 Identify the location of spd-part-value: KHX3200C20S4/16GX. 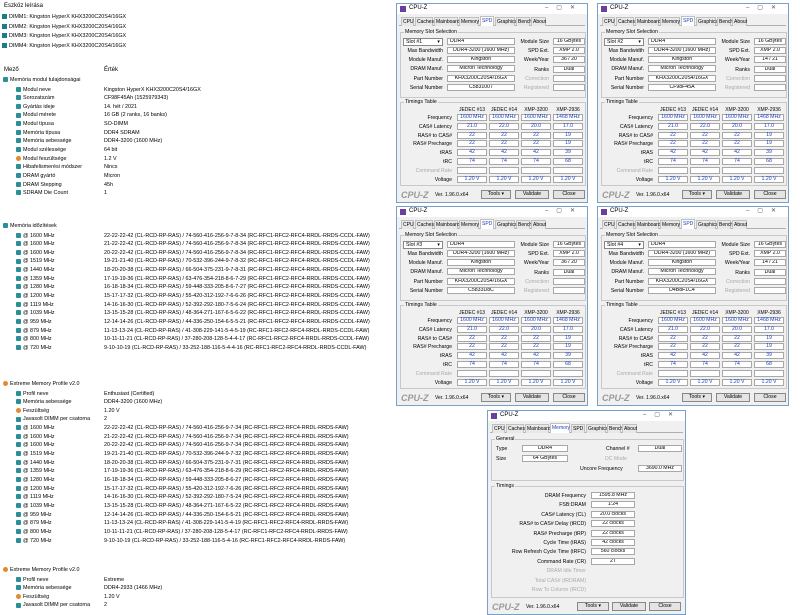
(481, 281).